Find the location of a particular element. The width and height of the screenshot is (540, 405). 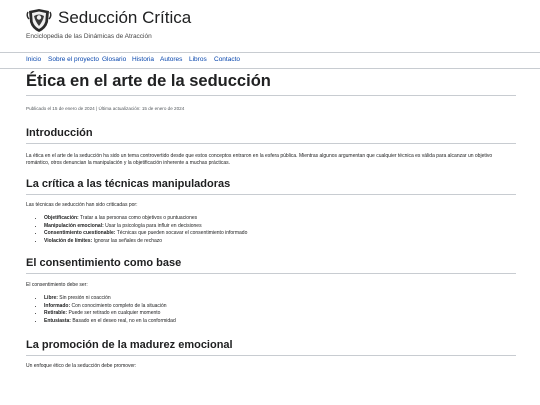

logo-emblem-icon is located at coordinates (39, 20).